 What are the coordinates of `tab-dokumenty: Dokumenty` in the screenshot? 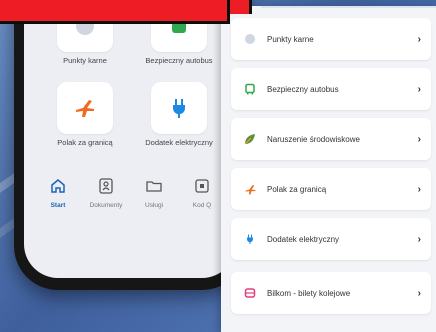 It's located at (106, 206).